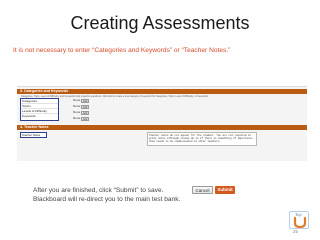  Describe the element at coordinates (85, 106) in the screenshot. I see `add-topics-button: Add` at that location.